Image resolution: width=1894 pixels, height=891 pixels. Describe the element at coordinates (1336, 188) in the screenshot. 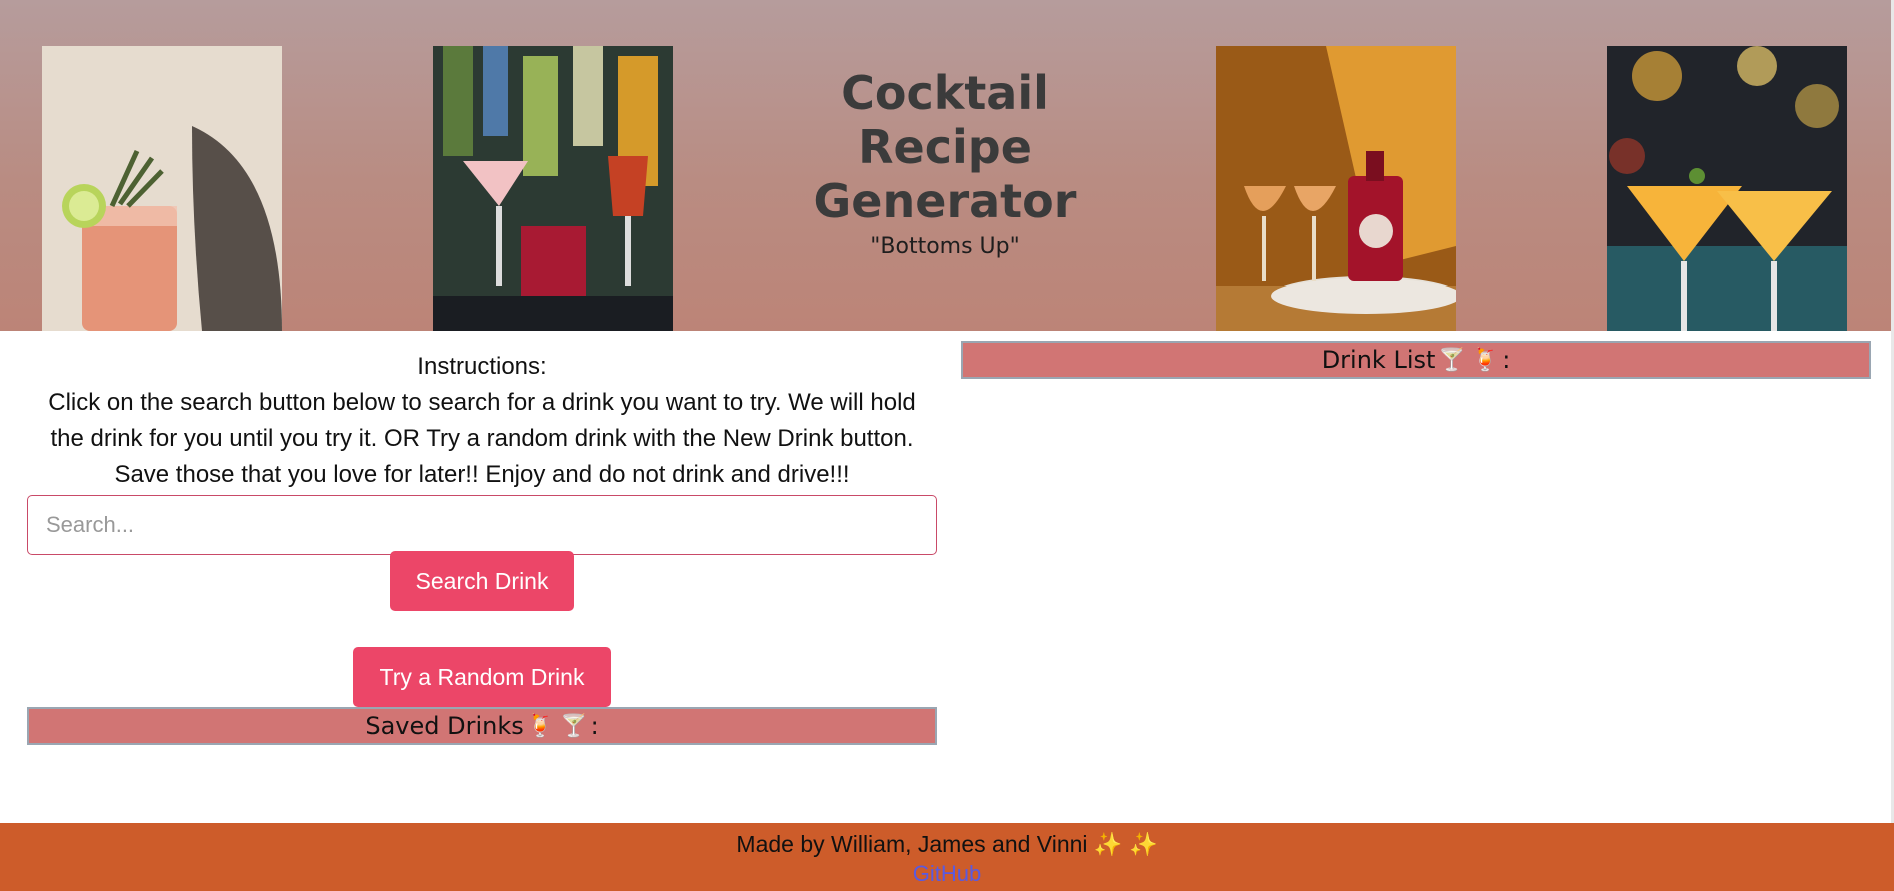

I see `cocktail-photo-bottle` at that location.